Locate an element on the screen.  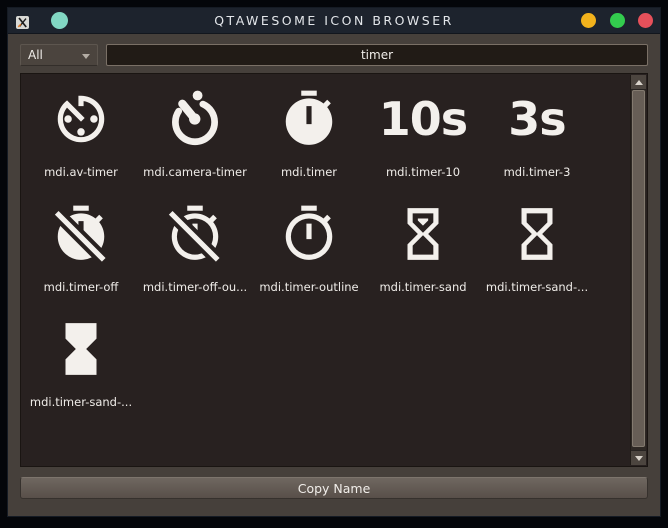
icon-cell-camera-timer: mdi.camera-timer is located at coordinates (195, 144).